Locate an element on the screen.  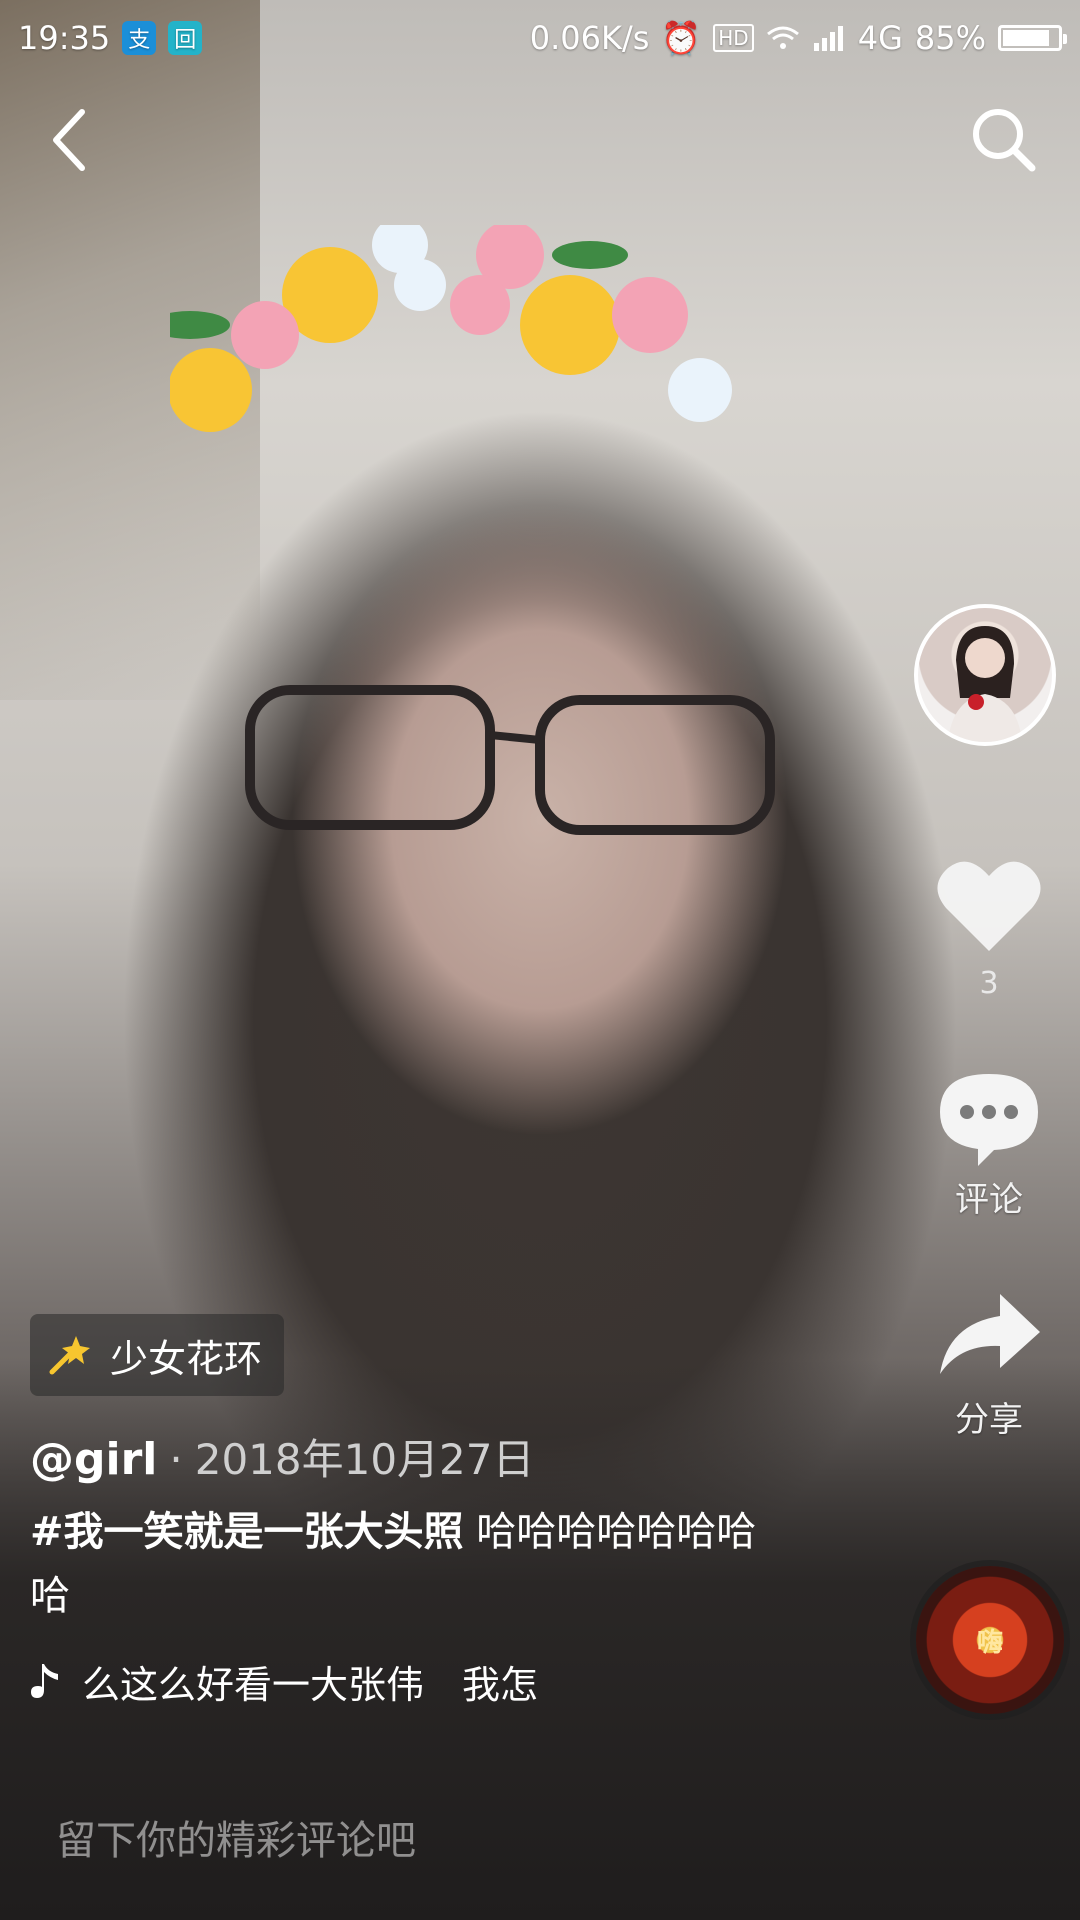
share-arrow-icon is located at coordinates (990, 1334).